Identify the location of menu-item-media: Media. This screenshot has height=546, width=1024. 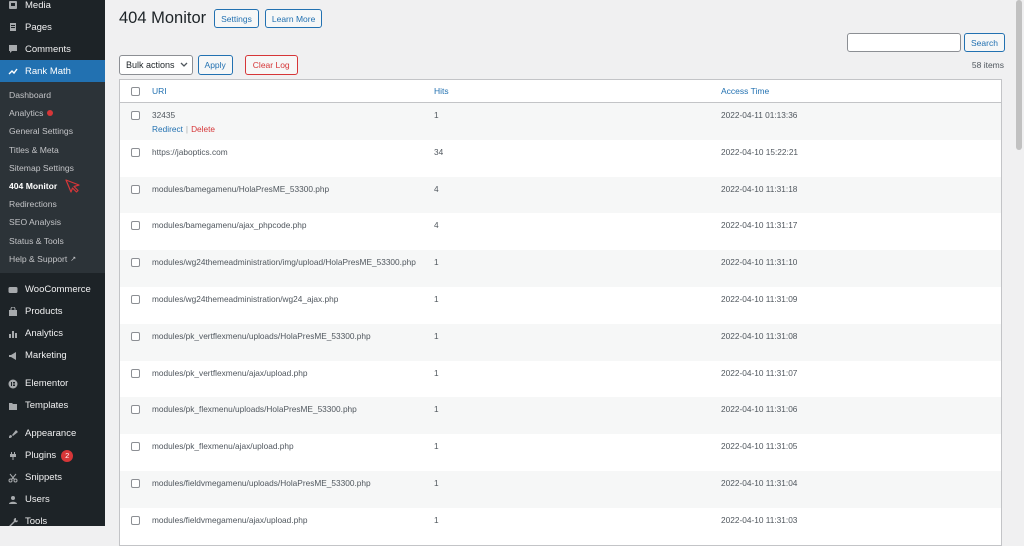
(52, 8).